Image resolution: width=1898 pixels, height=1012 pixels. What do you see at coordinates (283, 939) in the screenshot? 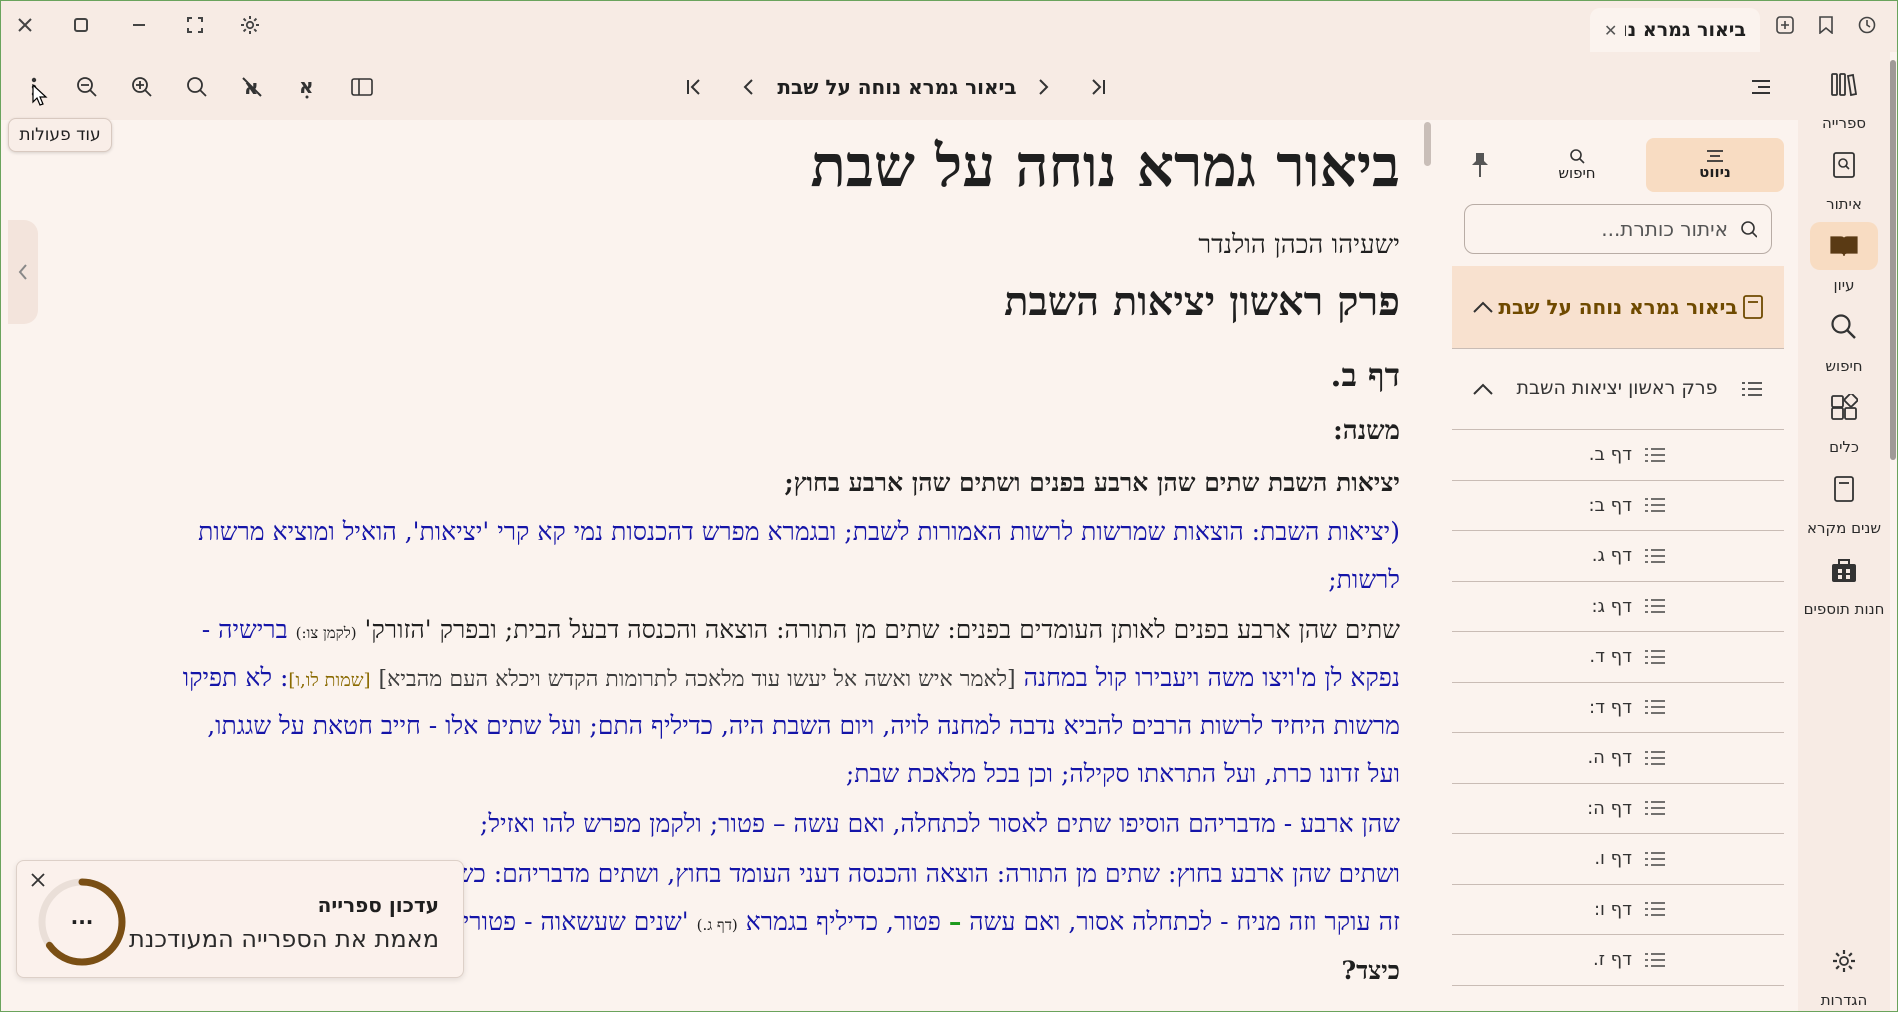
I see `notification-message: מאמת את הספרייה המעודכנת` at bounding box center [283, 939].